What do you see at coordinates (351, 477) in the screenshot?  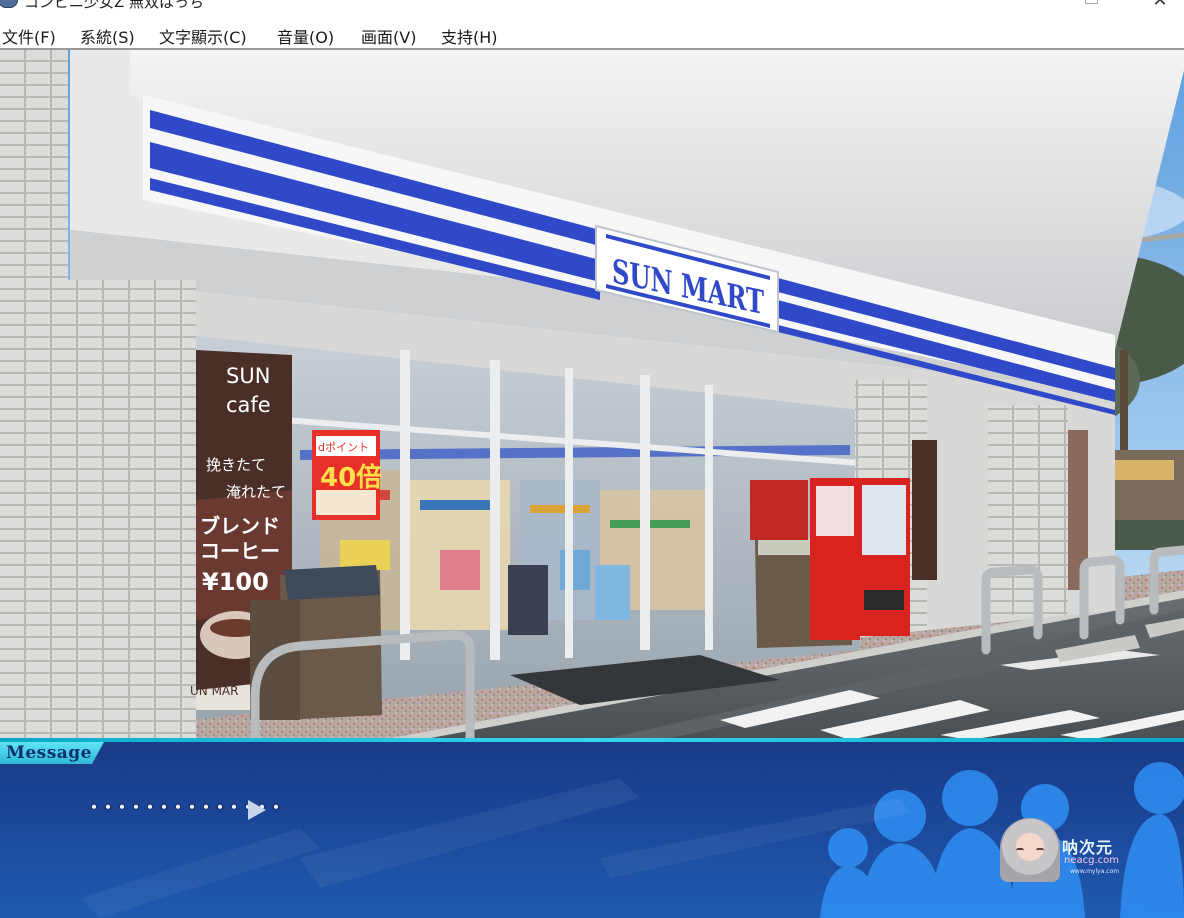 I see `poster-big: 40倍` at bounding box center [351, 477].